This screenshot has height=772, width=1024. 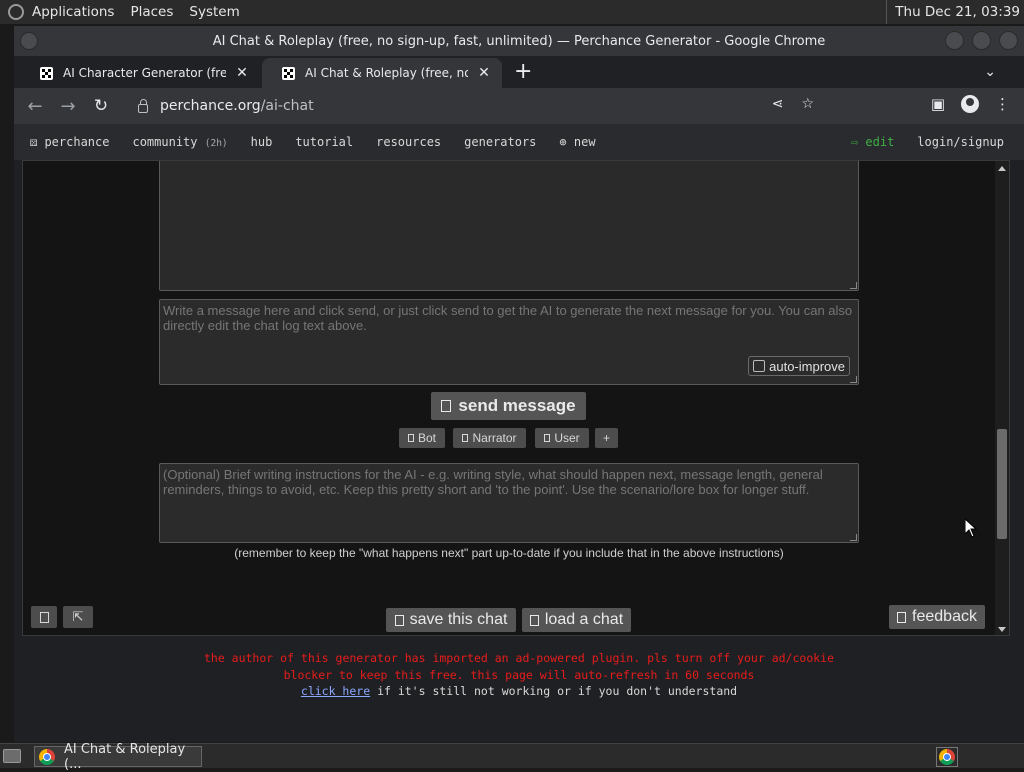 I want to click on feedback-label: feedback, so click(x=944, y=616).